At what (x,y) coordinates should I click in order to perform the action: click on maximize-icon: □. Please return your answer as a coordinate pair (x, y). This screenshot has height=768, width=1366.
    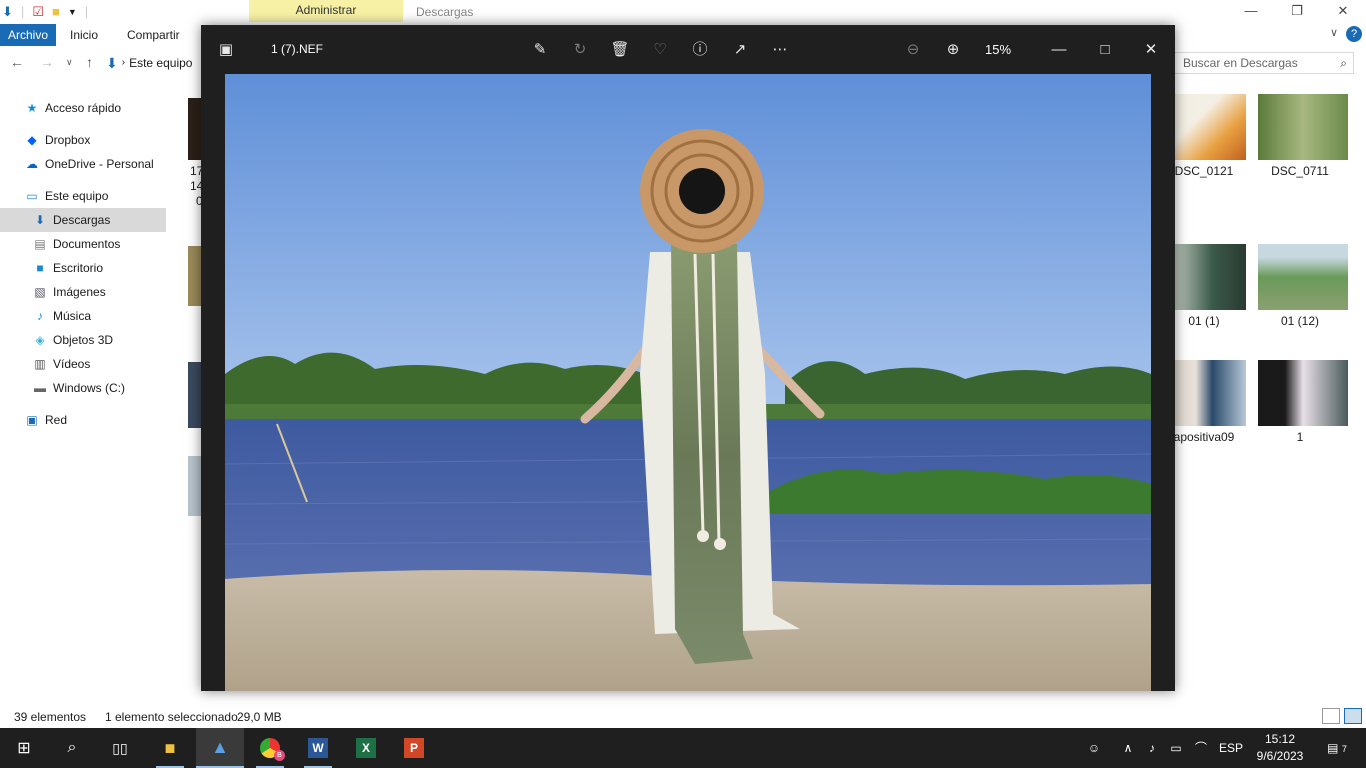
    Looking at the image, I should click on (1105, 50).